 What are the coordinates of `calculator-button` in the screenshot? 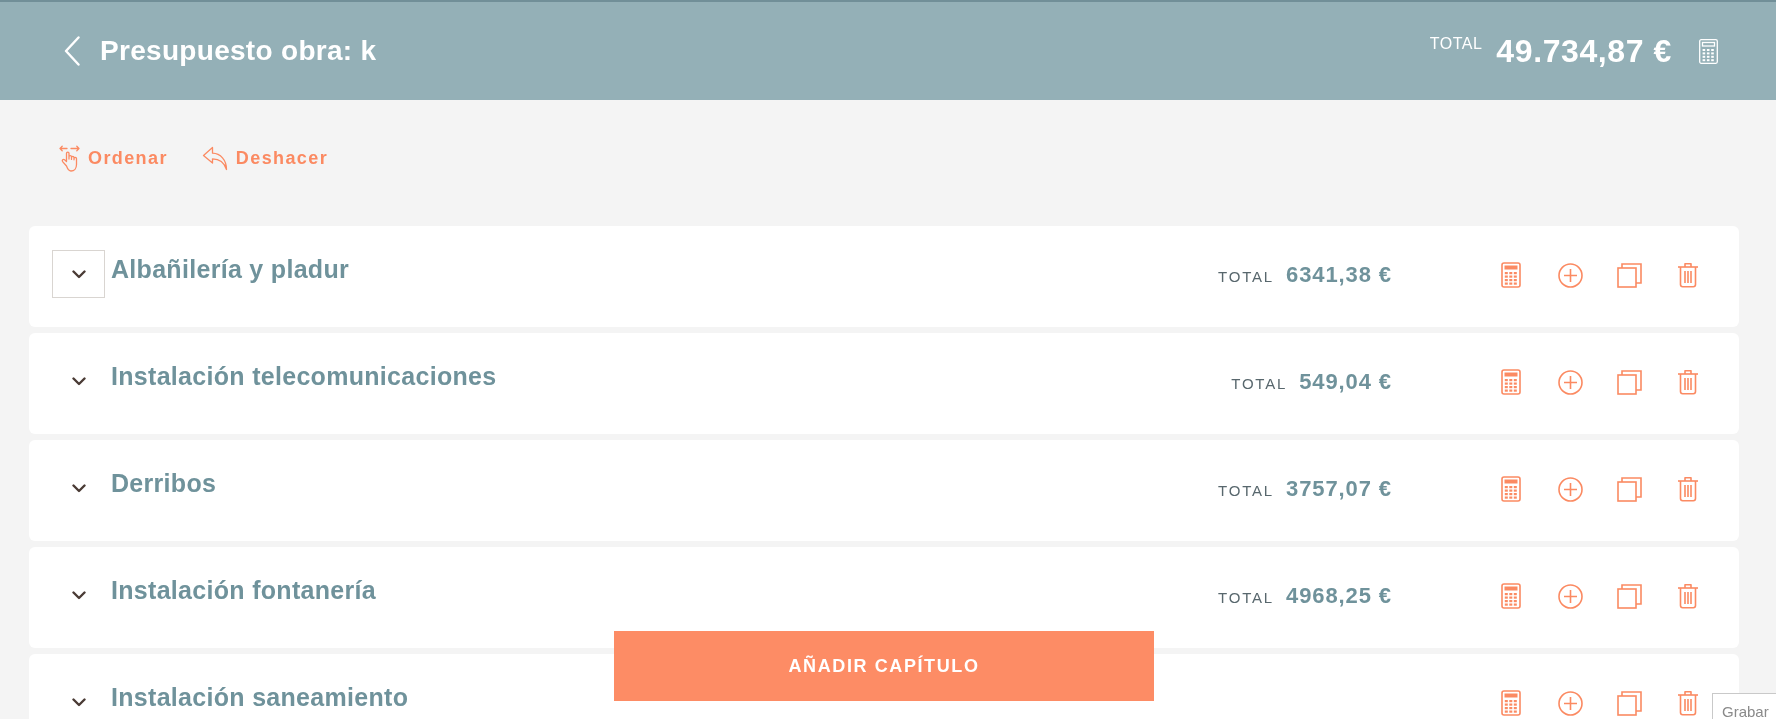 It's located at (1708, 51).